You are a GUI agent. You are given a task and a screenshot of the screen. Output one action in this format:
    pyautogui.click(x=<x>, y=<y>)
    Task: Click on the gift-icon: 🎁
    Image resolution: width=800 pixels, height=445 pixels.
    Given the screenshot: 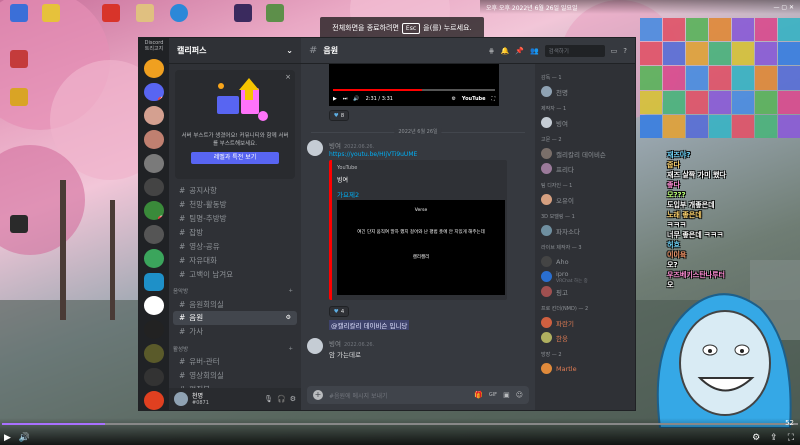 What is the action you would take?
    pyautogui.click(x=478, y=395)
    